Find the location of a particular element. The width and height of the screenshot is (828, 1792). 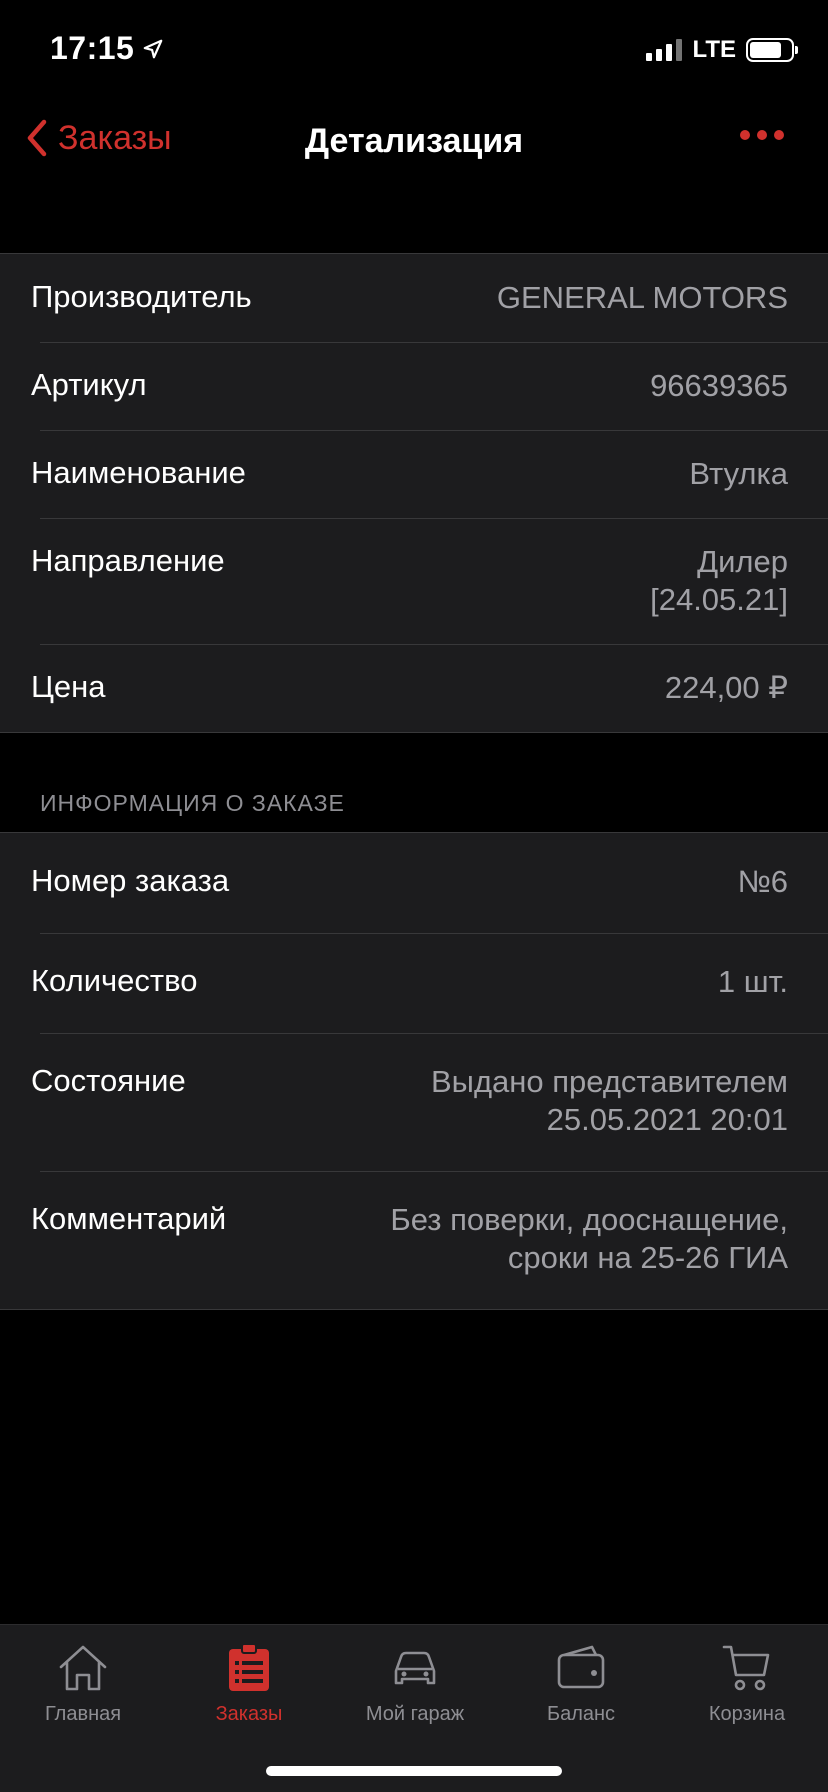

battery-icon is located at coordinates (772, 50).